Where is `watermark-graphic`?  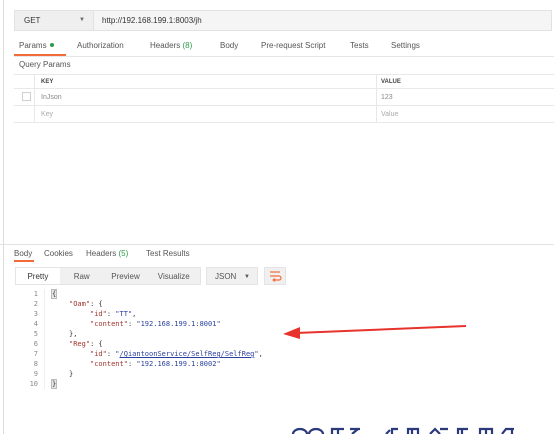 watermark-graphic is located at coordinates (402, 430).